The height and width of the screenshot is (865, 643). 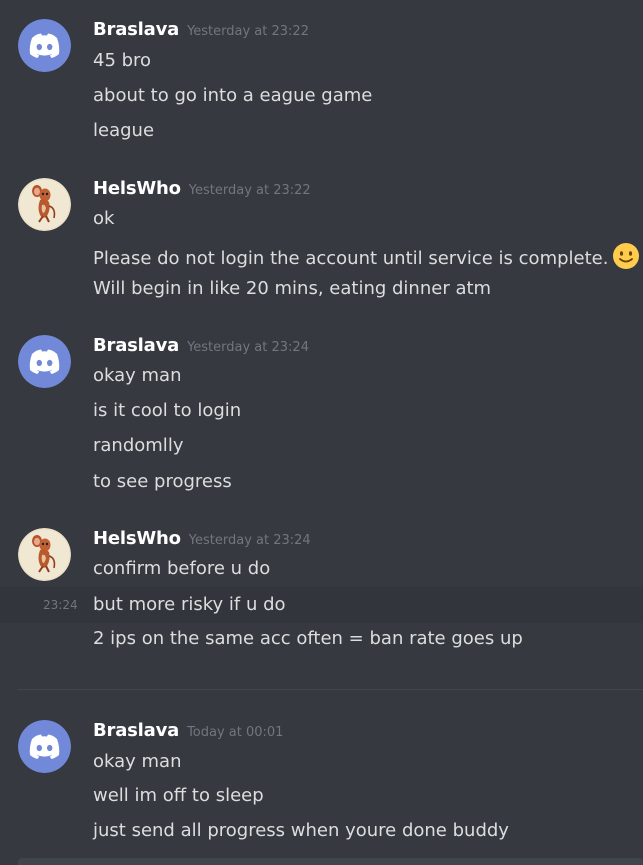 What do you see at coordinates (104, 218) in the screenshot?
I see `message-text: ok` at bounding box center [104, 218].